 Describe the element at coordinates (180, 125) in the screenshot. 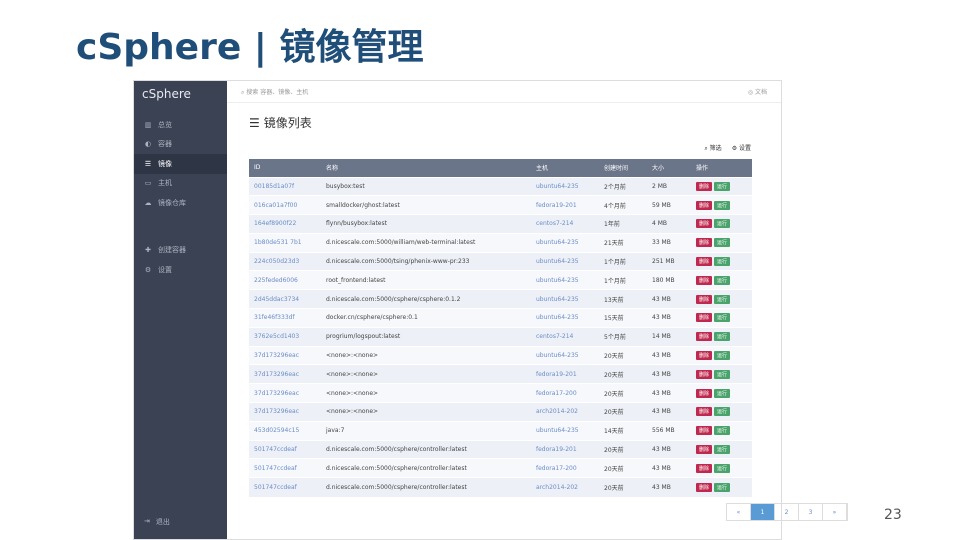

I see `sidebar-item: ▥ 总览` at that location.